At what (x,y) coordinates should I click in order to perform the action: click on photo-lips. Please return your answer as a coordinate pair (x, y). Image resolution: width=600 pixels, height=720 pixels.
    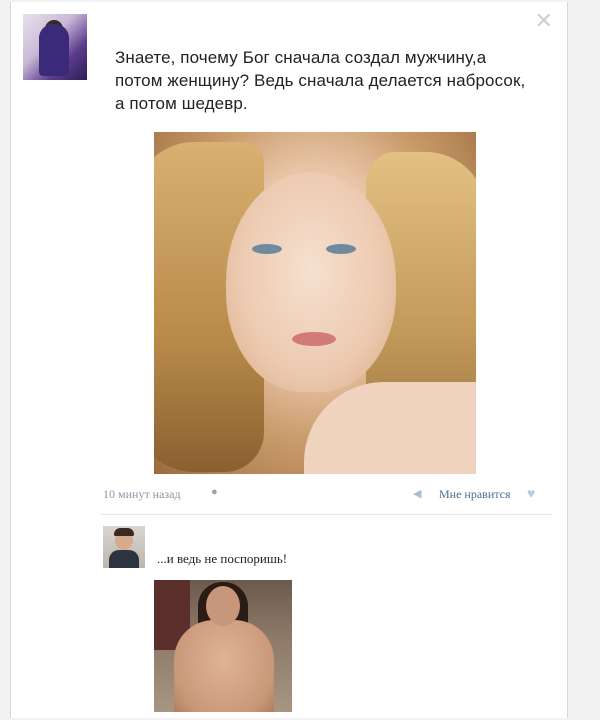
    Looking at the image, I should click on (314, 339).